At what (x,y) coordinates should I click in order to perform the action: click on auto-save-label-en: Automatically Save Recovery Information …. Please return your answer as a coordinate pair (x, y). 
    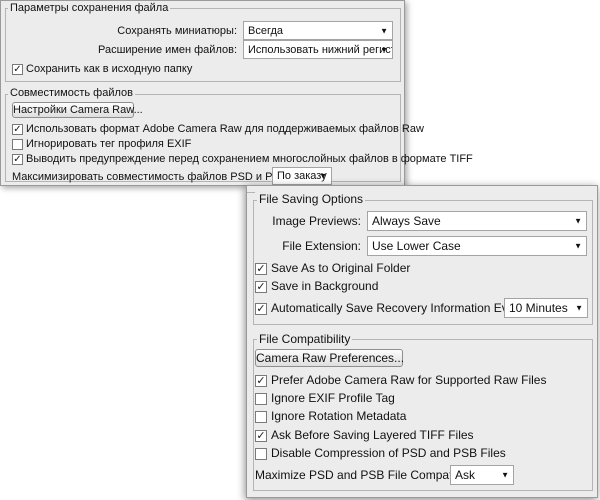
    Looking at the image, I should click on (399, 308).